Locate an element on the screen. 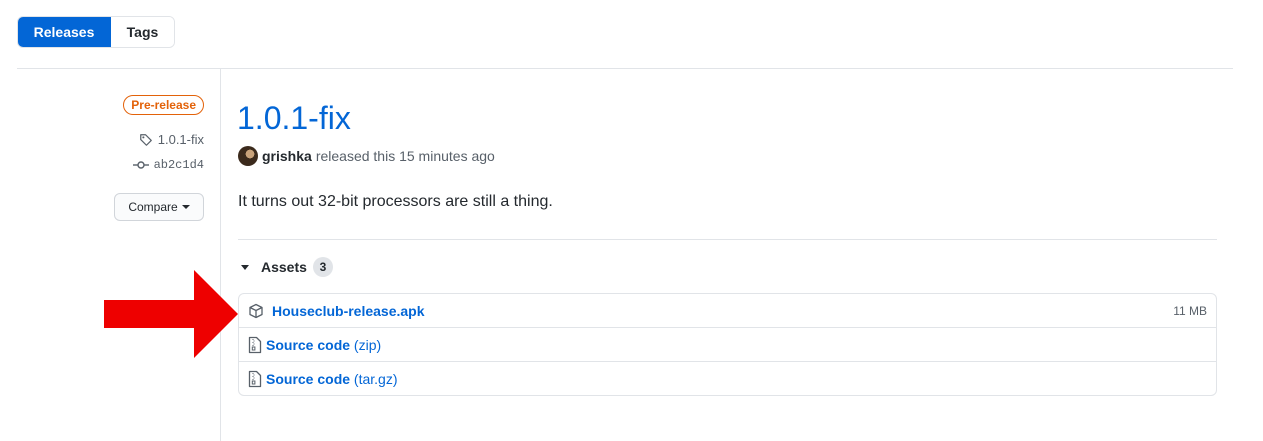 The image size is (1263, 441). assets-count-badge: 3 is located at coordinates (322, 267).